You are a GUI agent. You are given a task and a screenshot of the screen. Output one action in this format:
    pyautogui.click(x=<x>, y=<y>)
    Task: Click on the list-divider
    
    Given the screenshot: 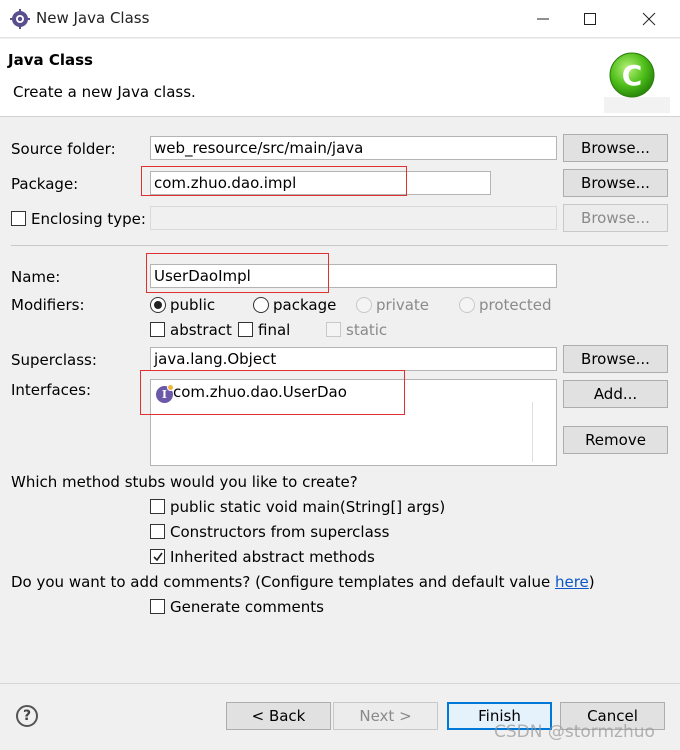 What is the action you would take?
    pyautogui.click(x=532, y=432)
    